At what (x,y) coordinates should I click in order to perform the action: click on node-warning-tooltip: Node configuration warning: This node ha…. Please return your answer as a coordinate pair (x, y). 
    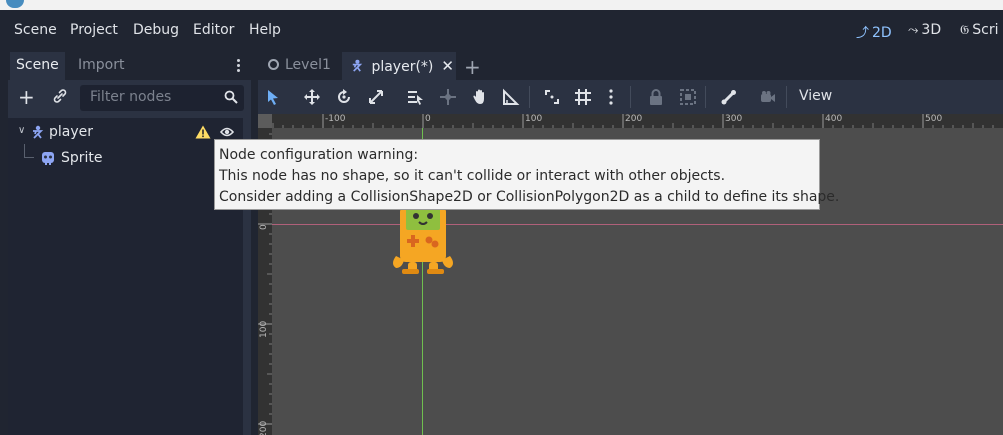
    Looking at the image, I should click on (527, 174).